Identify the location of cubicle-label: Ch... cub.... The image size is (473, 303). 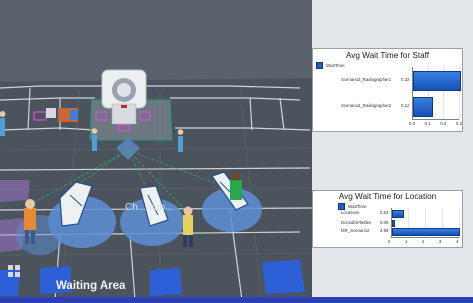
(149, 207).